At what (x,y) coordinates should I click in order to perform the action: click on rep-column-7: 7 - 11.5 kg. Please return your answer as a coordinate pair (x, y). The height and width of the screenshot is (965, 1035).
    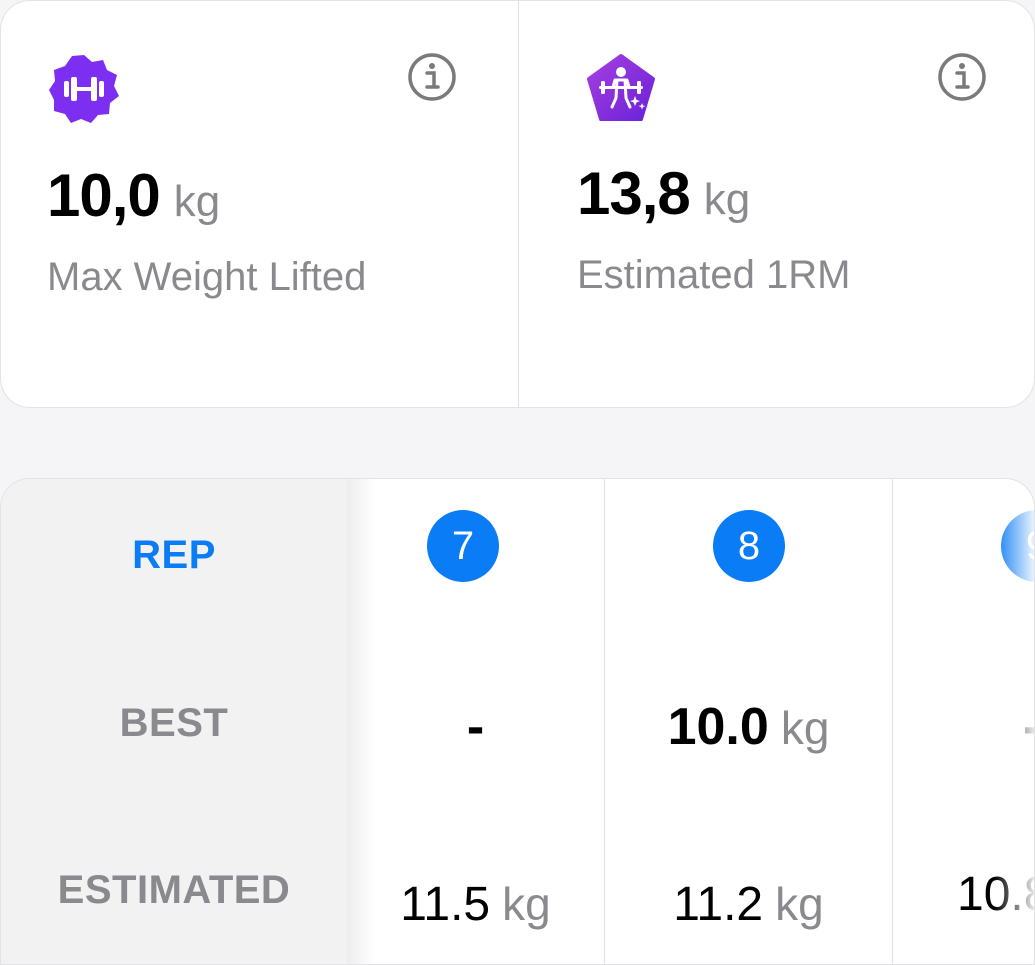
    Looking at the image, I should click on (476, 721).